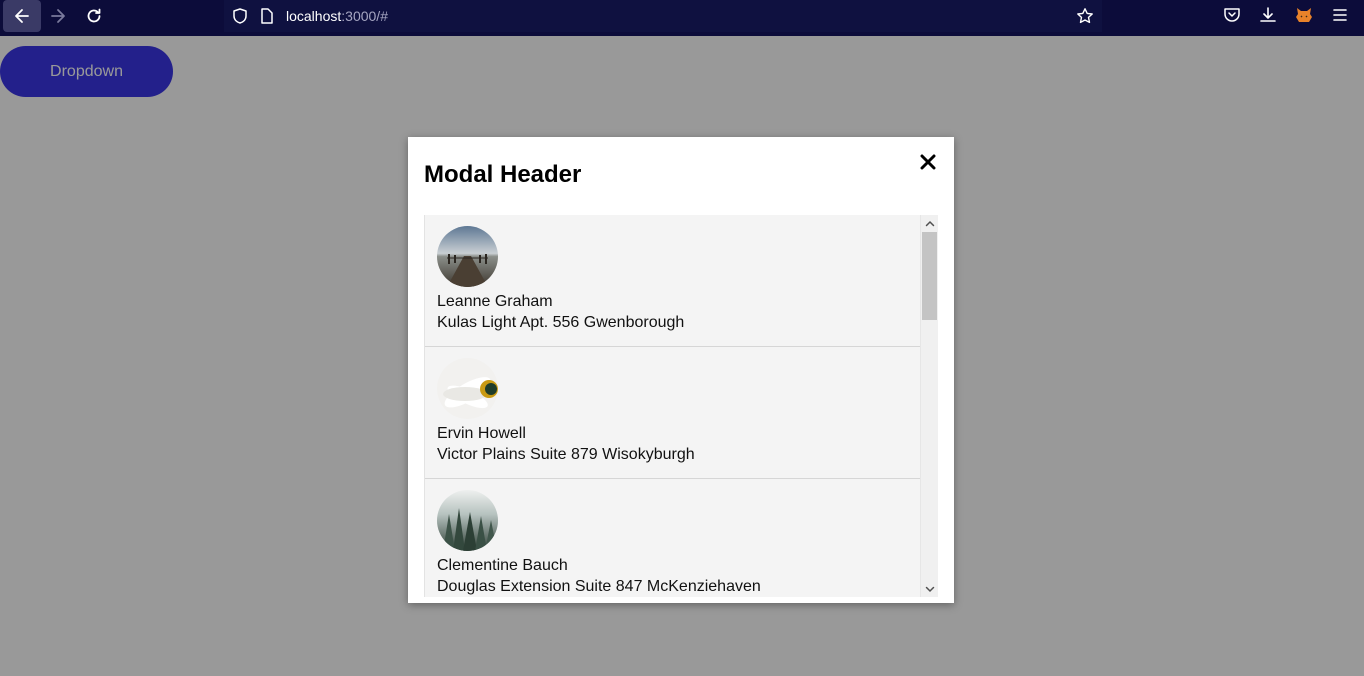 This screenshot has height=676, width=1364. Describe the element at coordinates (481, 433) in the screenshot. I see `user-name: Ervin Howell` at that location.